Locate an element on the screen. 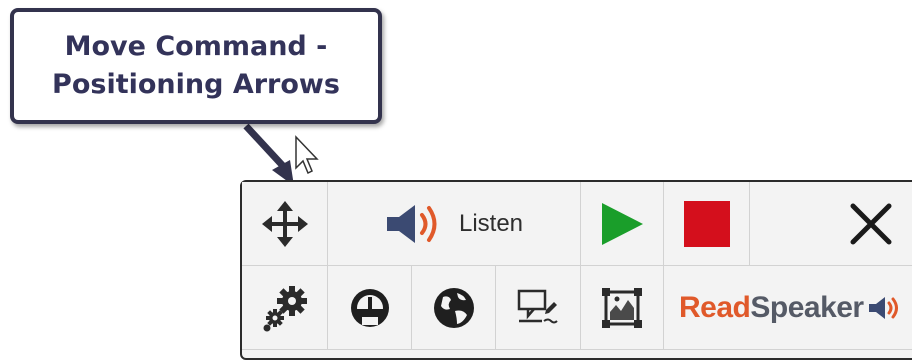  callout-tooltip: Move Command - Positioning Arrows is located at coordinates (196, 66).